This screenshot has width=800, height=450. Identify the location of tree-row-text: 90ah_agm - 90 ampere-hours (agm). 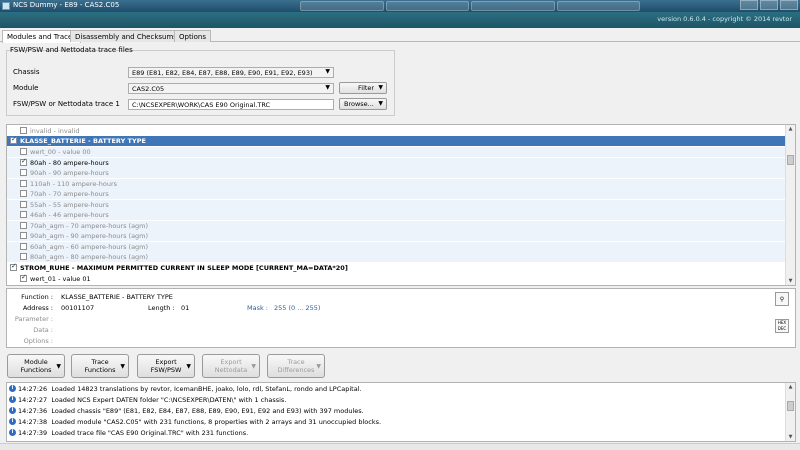
(89, 236).